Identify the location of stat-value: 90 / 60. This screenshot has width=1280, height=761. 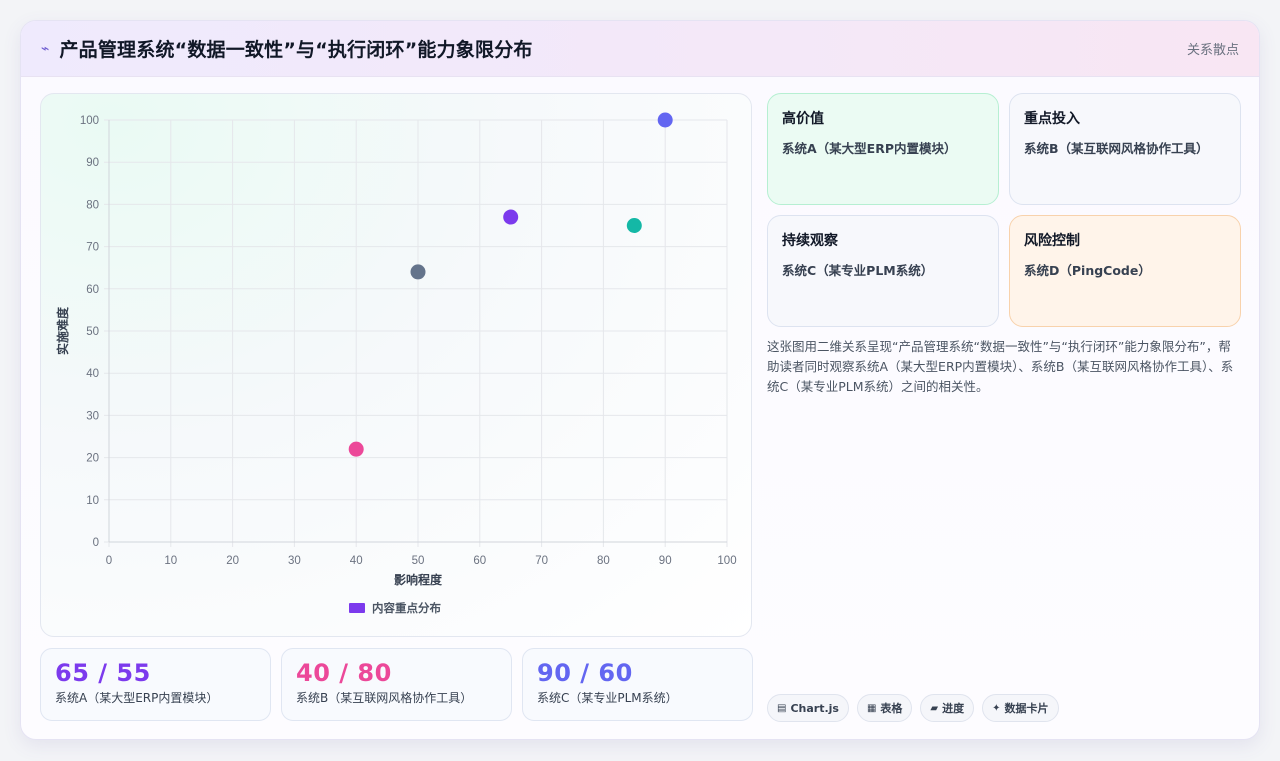
(585, 673).